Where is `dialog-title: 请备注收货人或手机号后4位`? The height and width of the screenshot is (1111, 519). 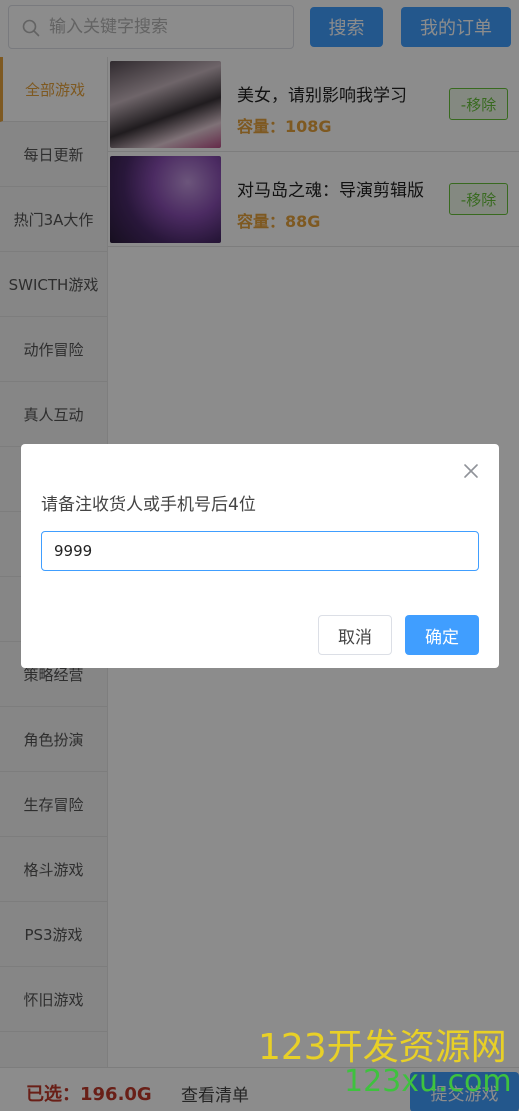
dialog-title: 请备注收货人或手机号后4位 is located at coordinates (148, 505).